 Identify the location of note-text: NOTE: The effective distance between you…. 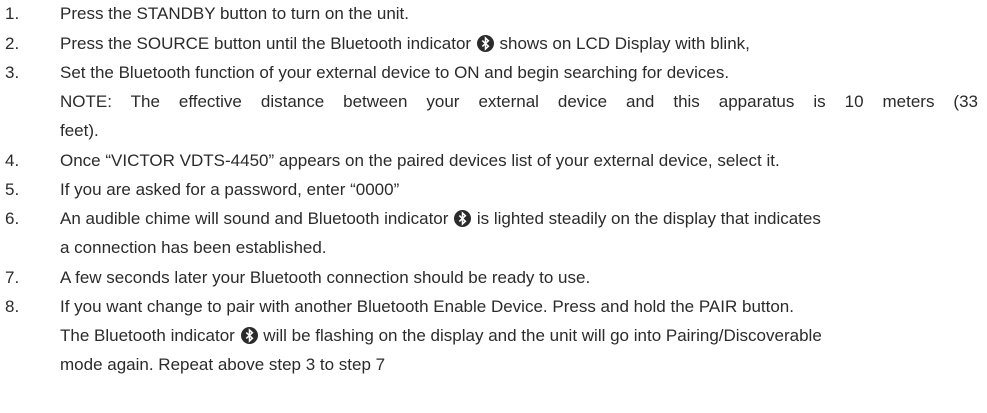
(519, 101).